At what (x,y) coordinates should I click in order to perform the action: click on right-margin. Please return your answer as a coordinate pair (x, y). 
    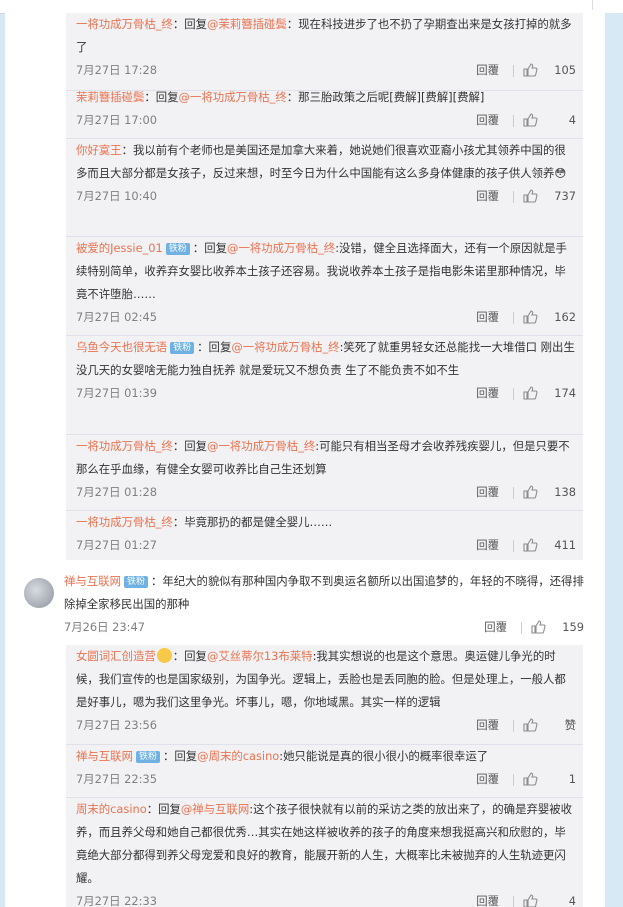
    Looking at the image, I should click on (614, 460).